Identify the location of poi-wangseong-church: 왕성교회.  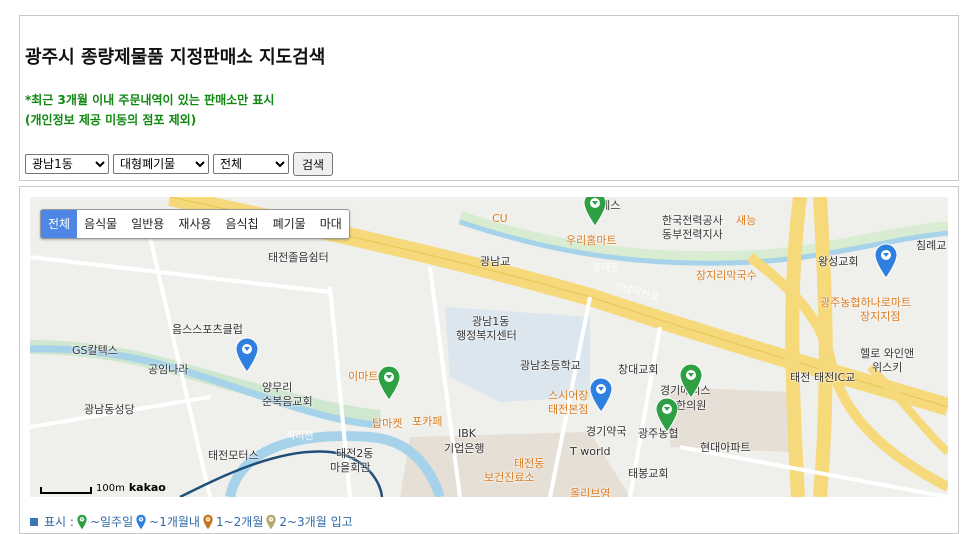
(838, 261).